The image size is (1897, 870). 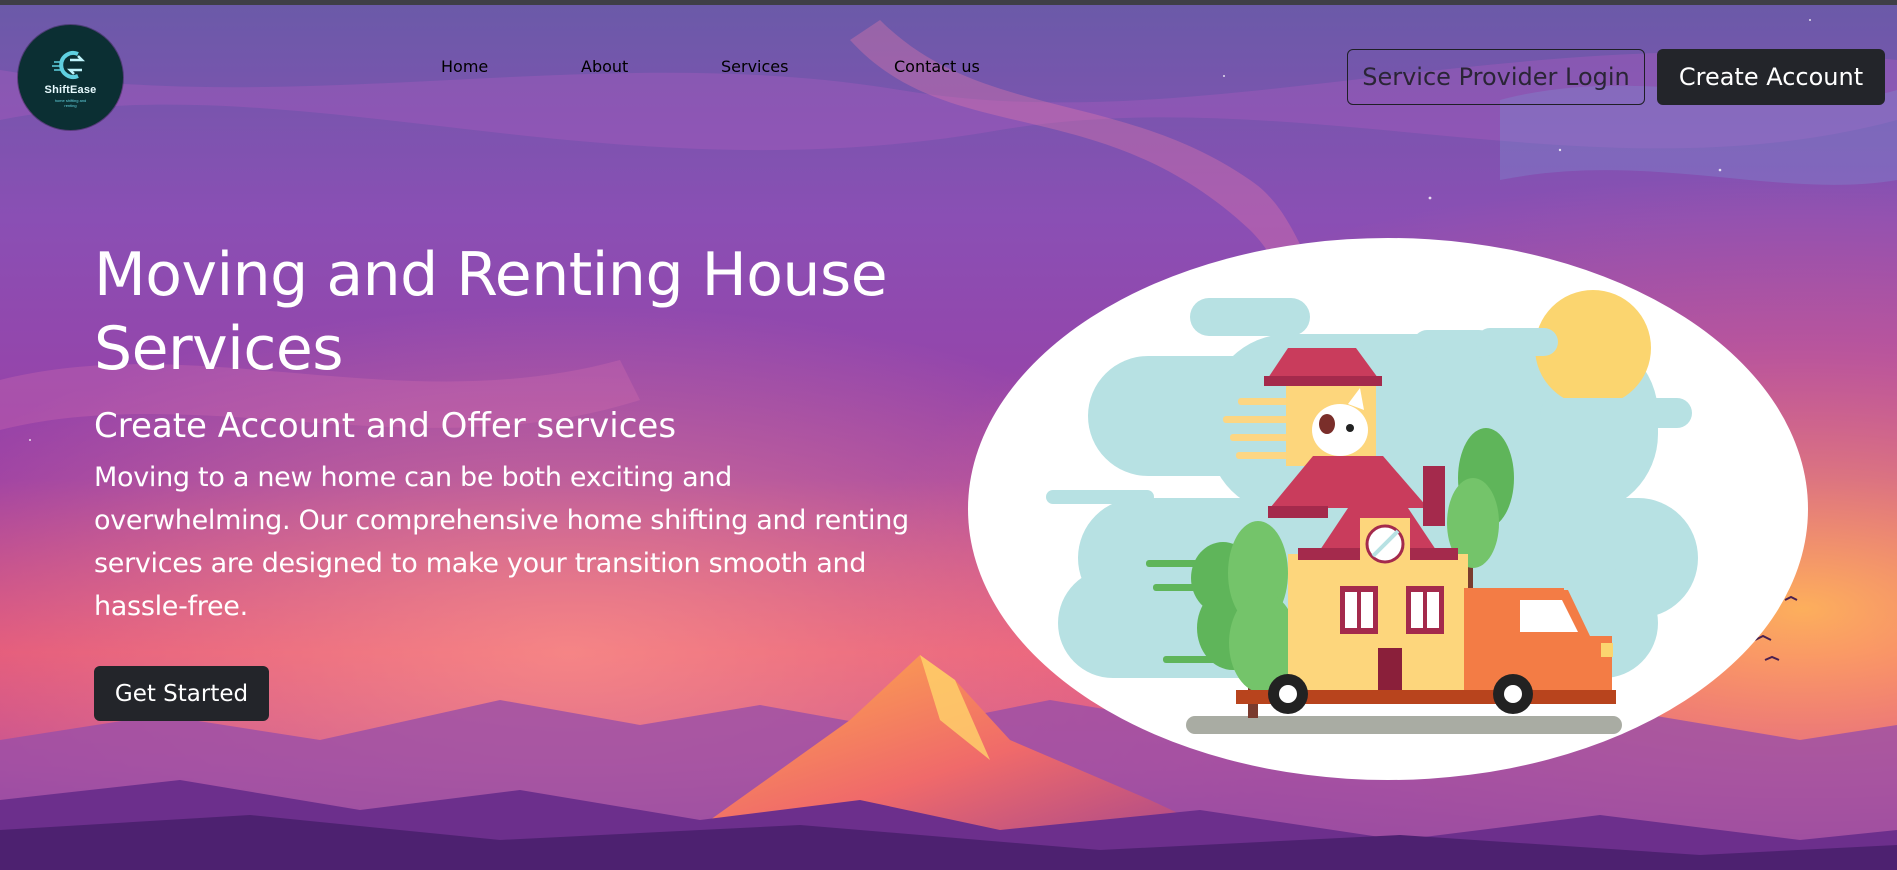 I want to click on nav-services: Services, so click(x=754, y=66).